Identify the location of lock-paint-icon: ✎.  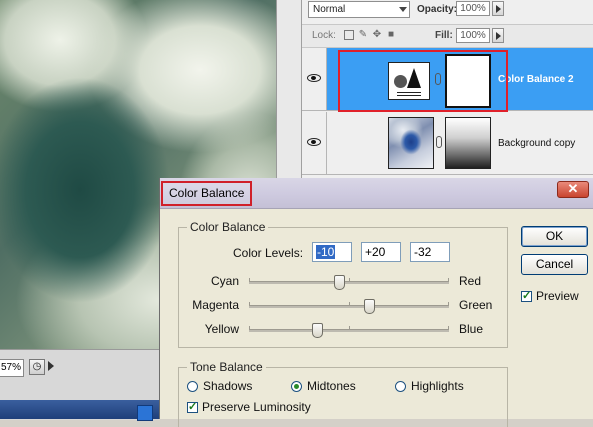
(363, 35).